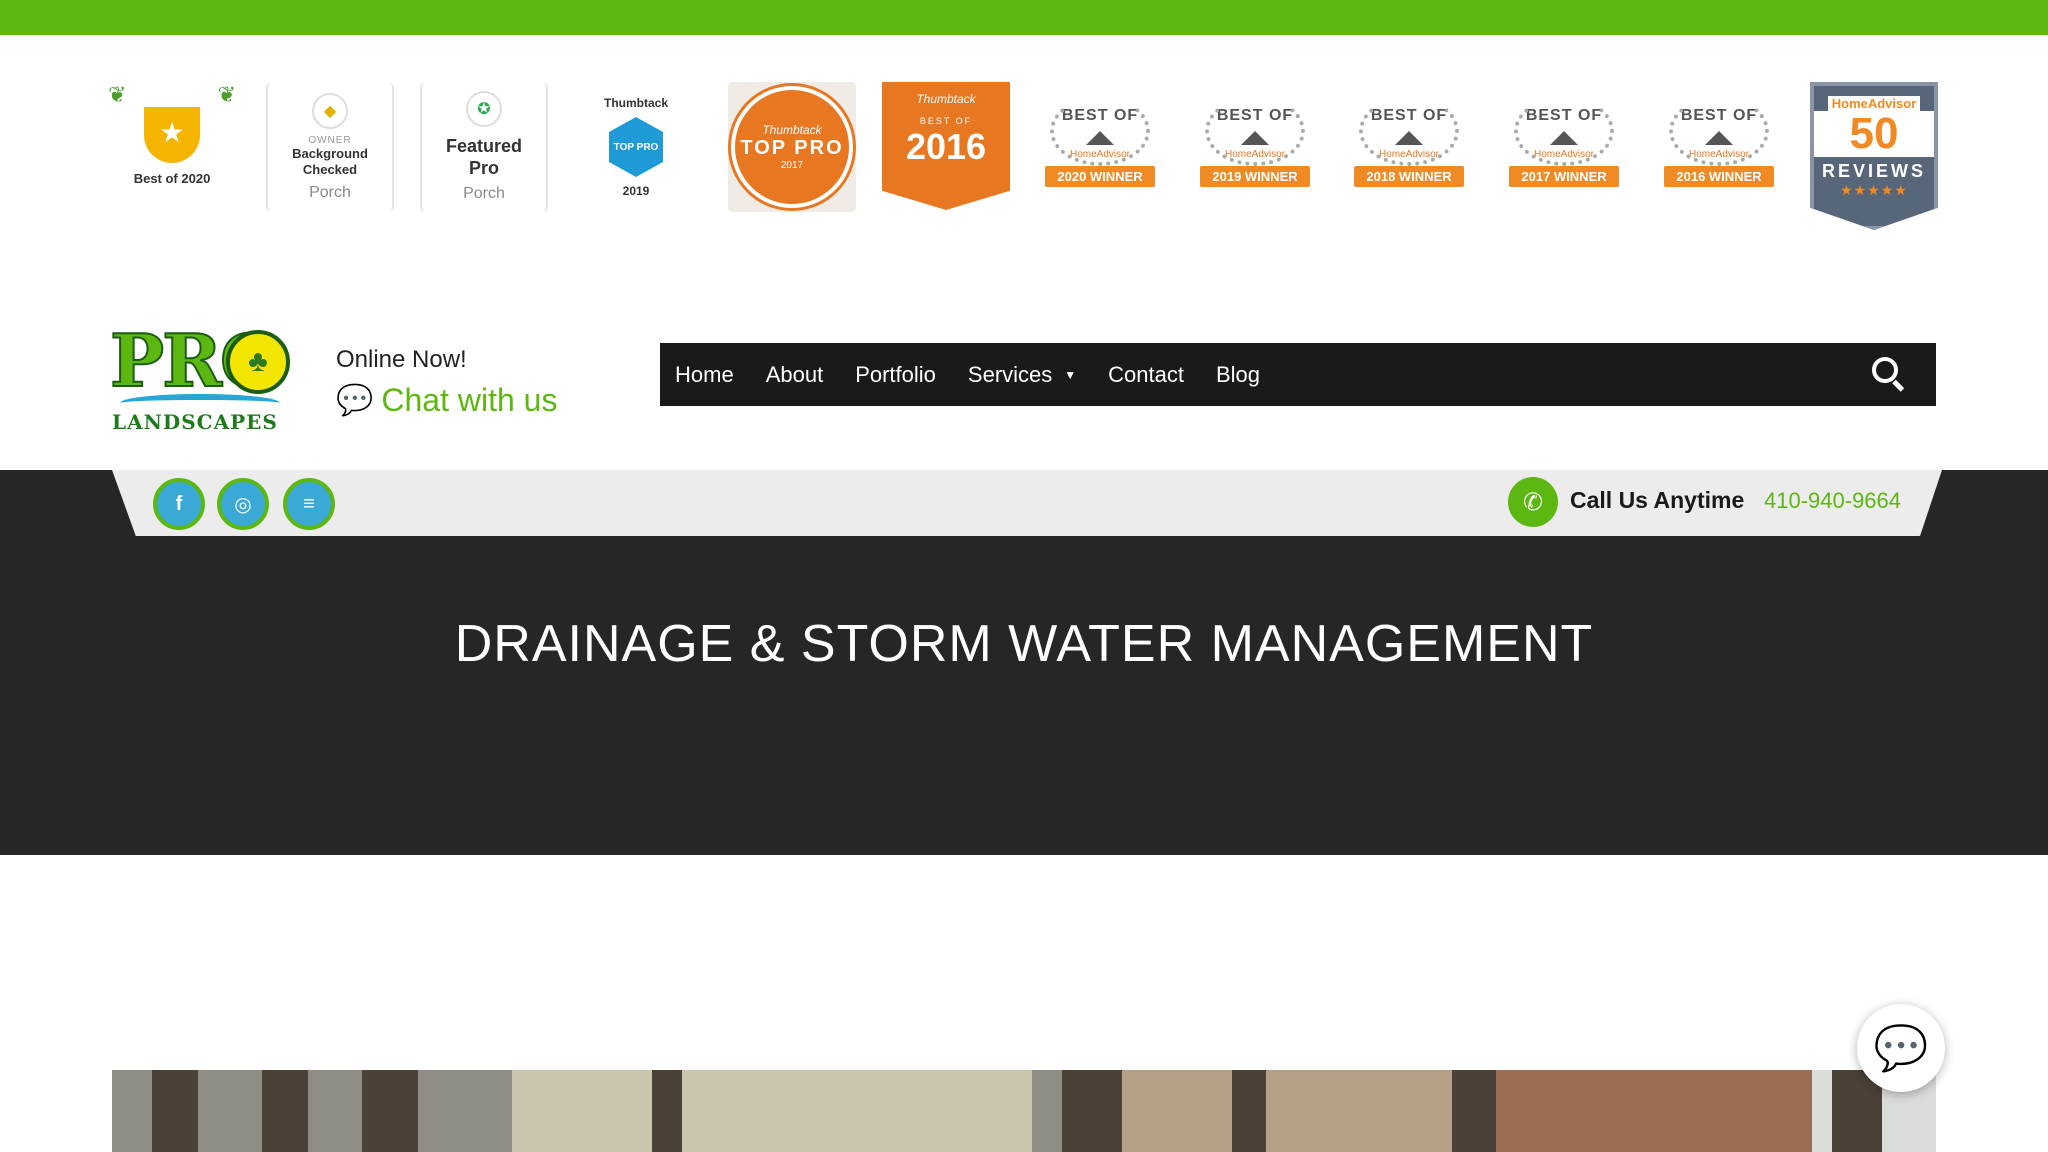  Describe the element at coordinates (1255, 176) in the screenshot. I see `award-ribbon: 2019 WINNER` at that location.